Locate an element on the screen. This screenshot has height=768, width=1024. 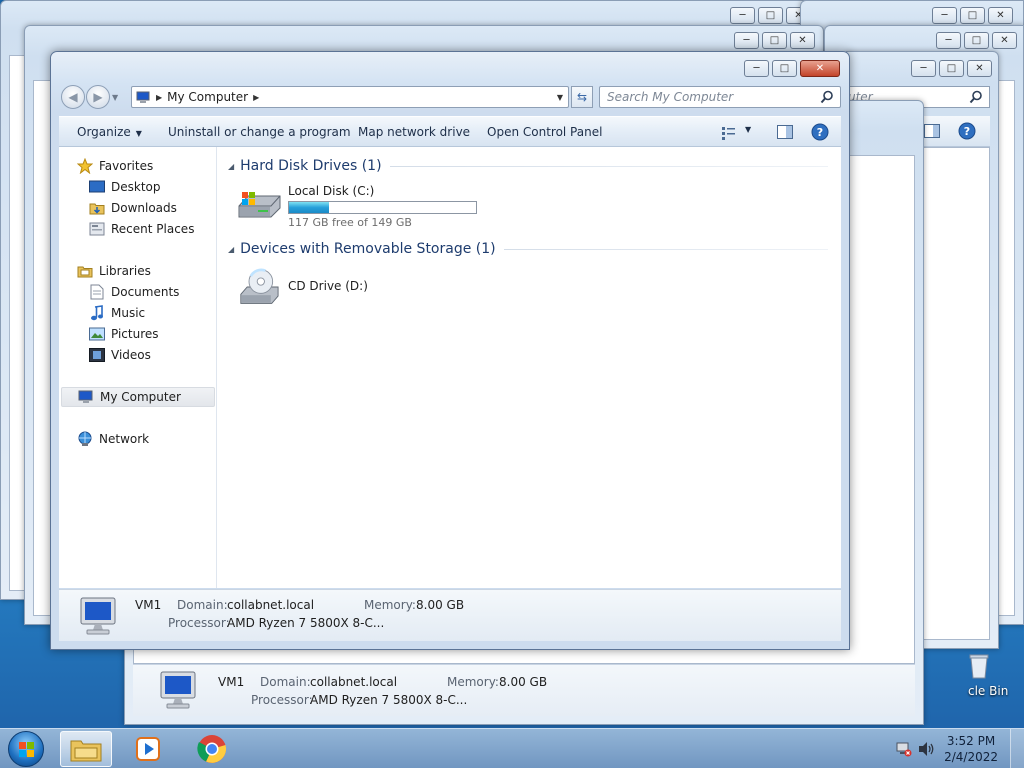
videos-icon is located at coordinates (97, 355).